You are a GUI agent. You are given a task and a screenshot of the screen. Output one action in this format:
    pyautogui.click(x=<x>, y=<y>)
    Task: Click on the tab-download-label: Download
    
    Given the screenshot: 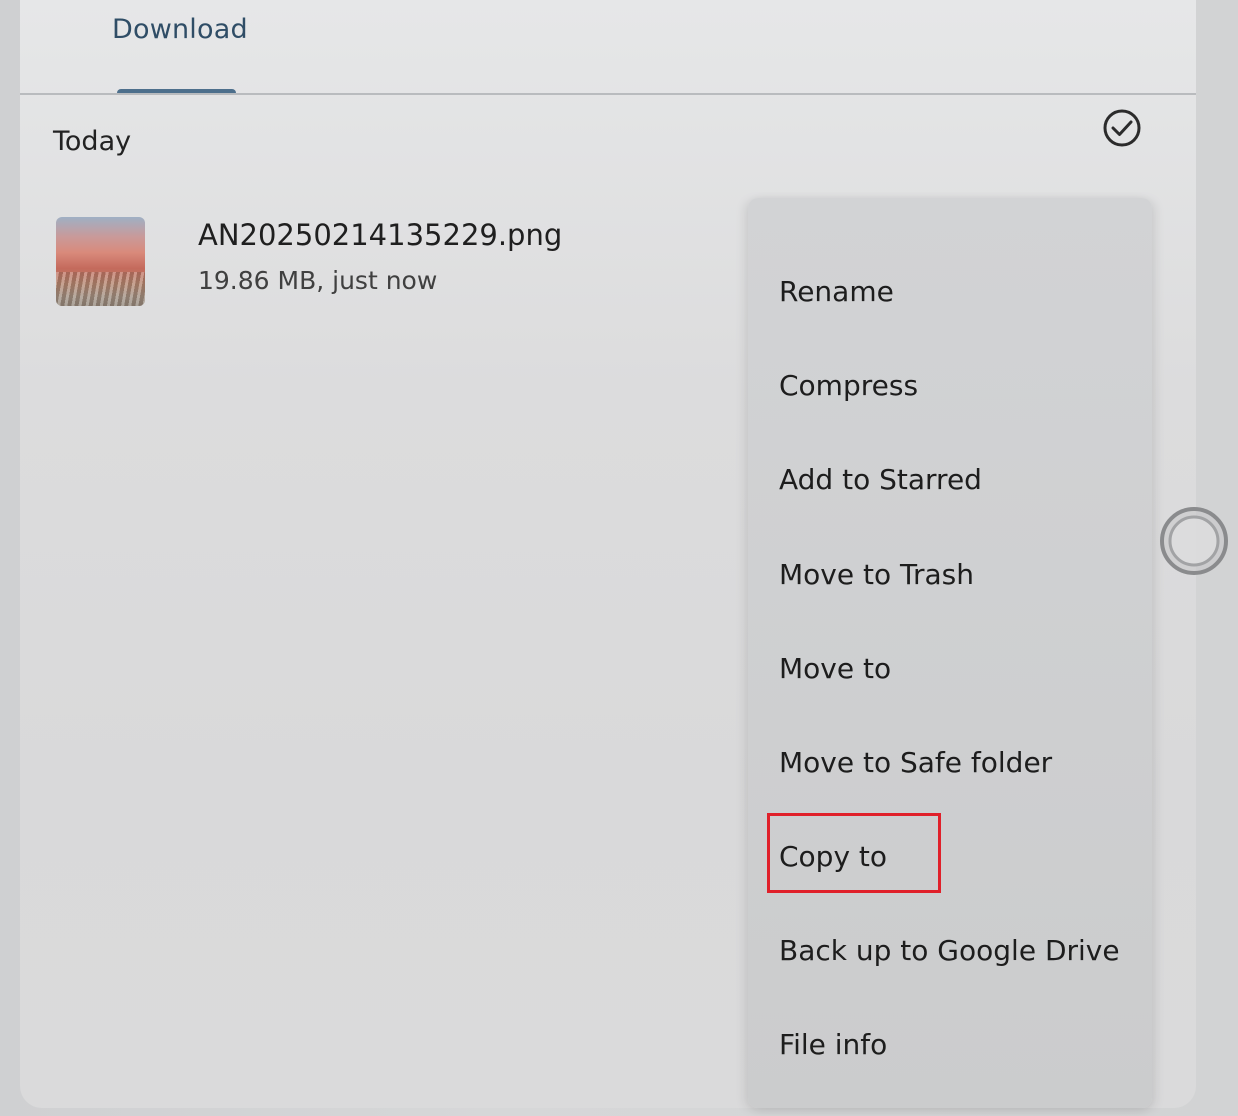 What is the action you would take?
    pyautogui.click(x=180, y=29)
    